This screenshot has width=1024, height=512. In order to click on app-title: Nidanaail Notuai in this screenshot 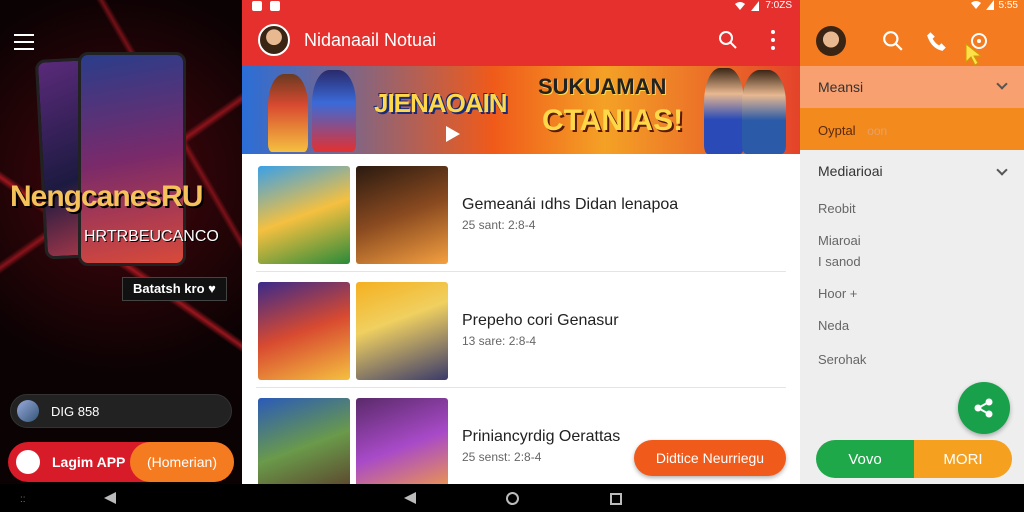, I will do `click(370, 40)`.